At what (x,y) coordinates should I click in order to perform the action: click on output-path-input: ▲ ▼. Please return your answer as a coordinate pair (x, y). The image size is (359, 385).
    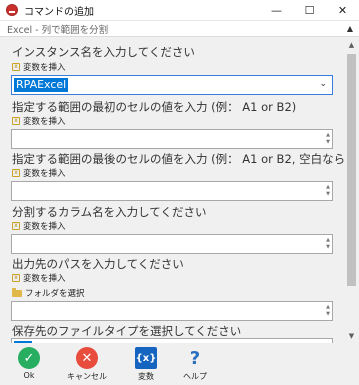
    Looking at the image, I should click on (172, 311).